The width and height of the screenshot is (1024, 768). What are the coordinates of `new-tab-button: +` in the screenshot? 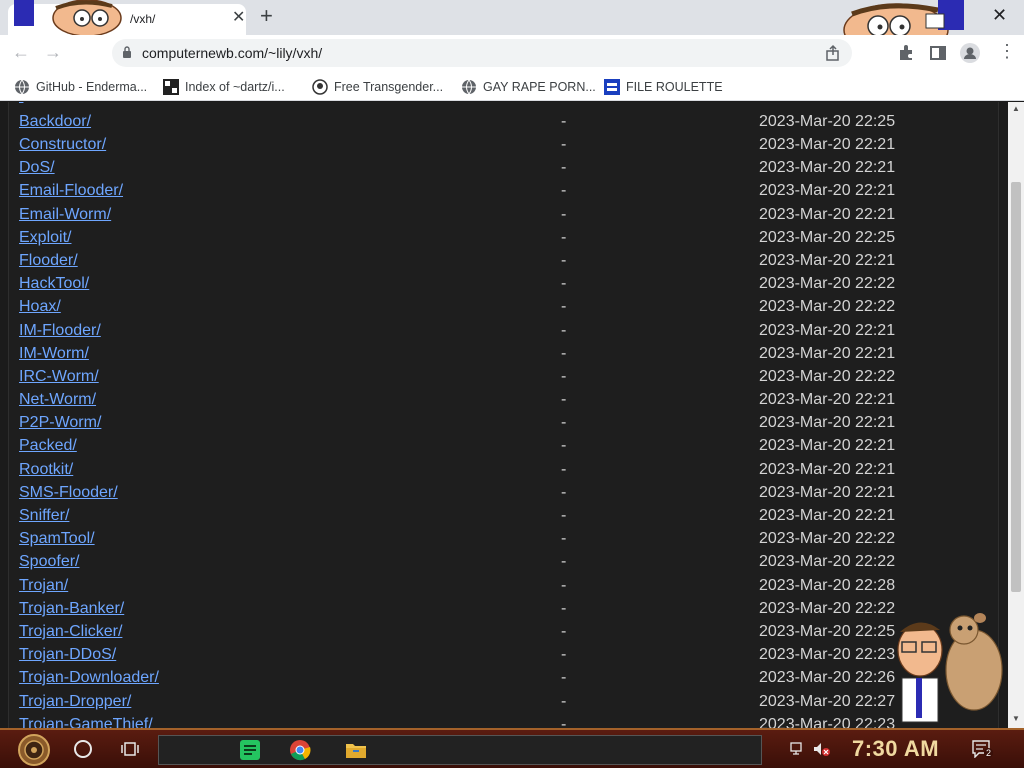 It's located at (266, 16).